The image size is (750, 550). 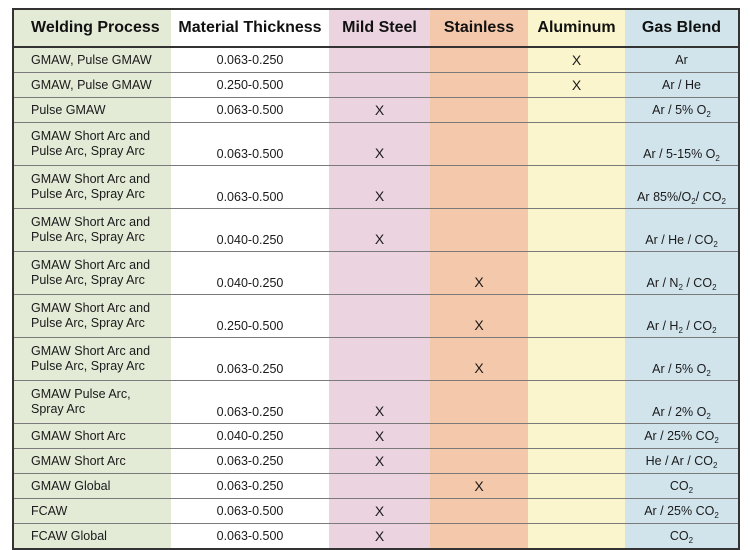 I want to click on process-line: Spray Arc, so click(x=58, y=409).